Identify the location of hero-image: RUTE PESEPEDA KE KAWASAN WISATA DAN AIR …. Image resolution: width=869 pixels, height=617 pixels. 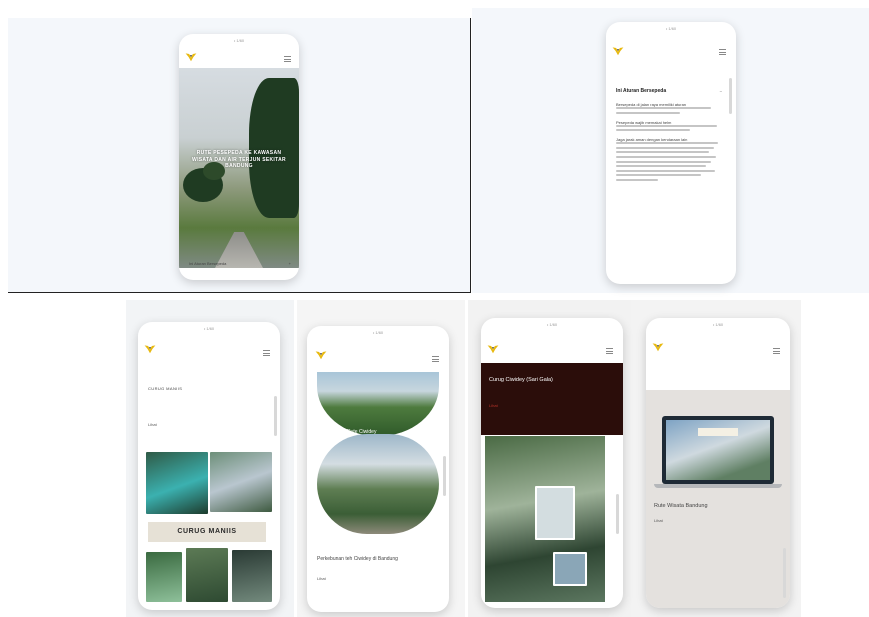
(239, 168).